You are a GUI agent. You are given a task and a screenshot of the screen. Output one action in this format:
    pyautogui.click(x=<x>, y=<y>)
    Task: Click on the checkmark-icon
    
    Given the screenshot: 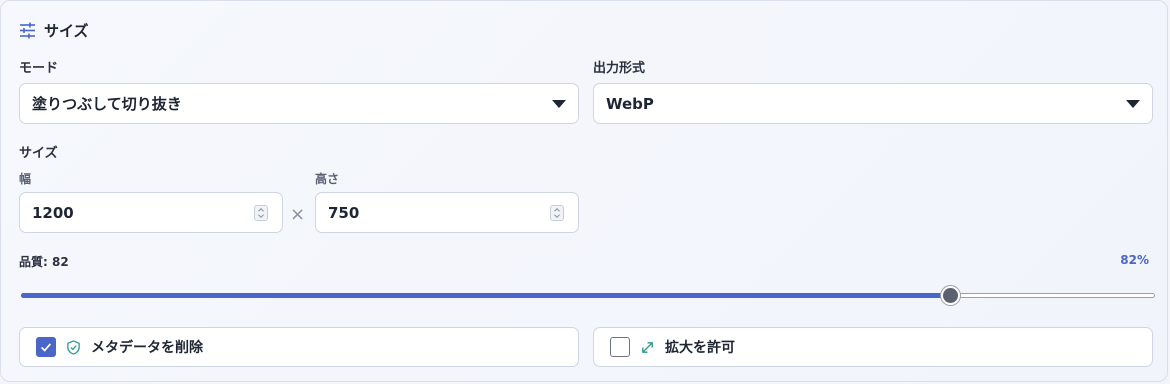 What is the action you would take?
    pyautogui.click(x=46, y=347)
    